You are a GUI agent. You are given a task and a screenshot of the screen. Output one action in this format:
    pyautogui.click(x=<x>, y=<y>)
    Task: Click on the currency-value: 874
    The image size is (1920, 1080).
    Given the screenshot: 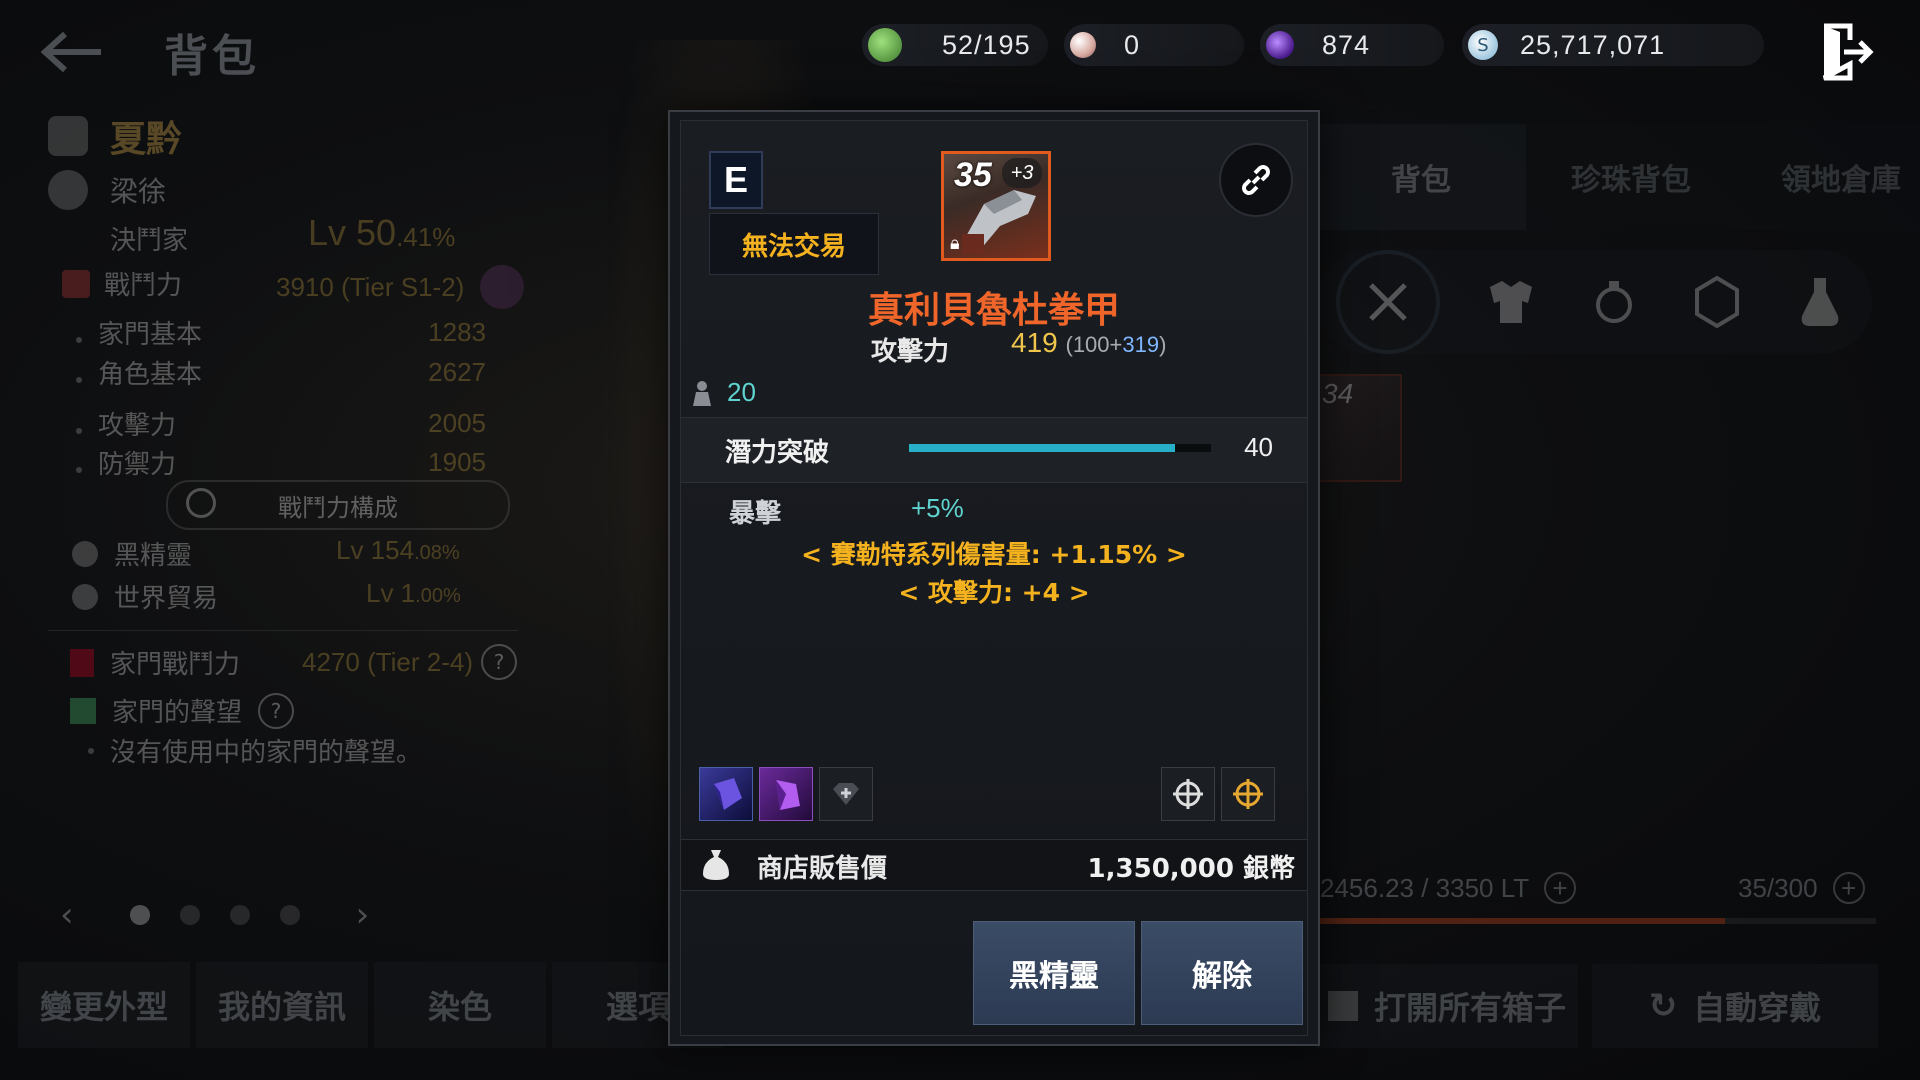 What is the action you would take?
    pyautogui.click(x=1346, y=44)
    